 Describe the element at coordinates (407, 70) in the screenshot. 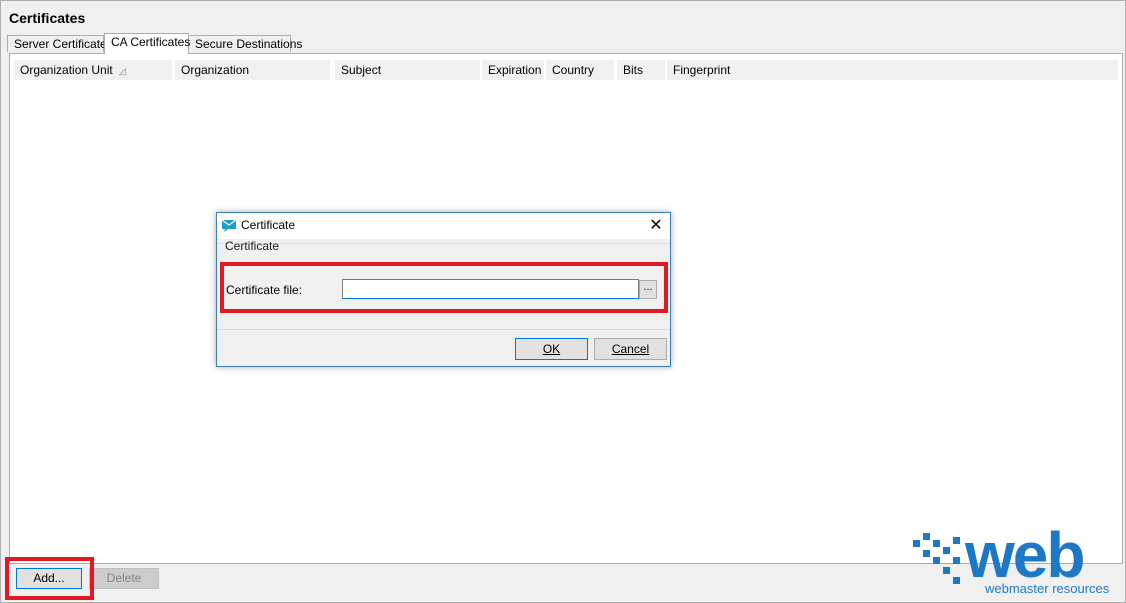

I see `column-header-subject: Subject` at that location.